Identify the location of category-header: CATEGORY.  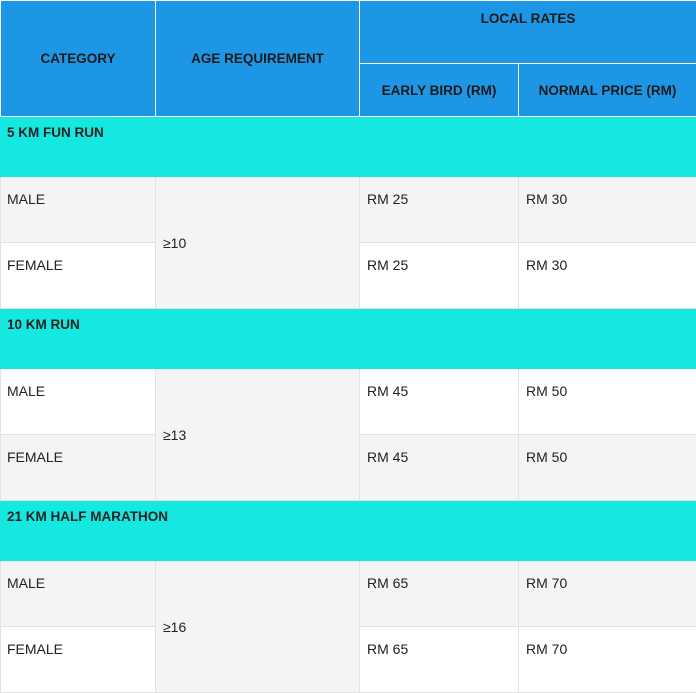
(78, 59).